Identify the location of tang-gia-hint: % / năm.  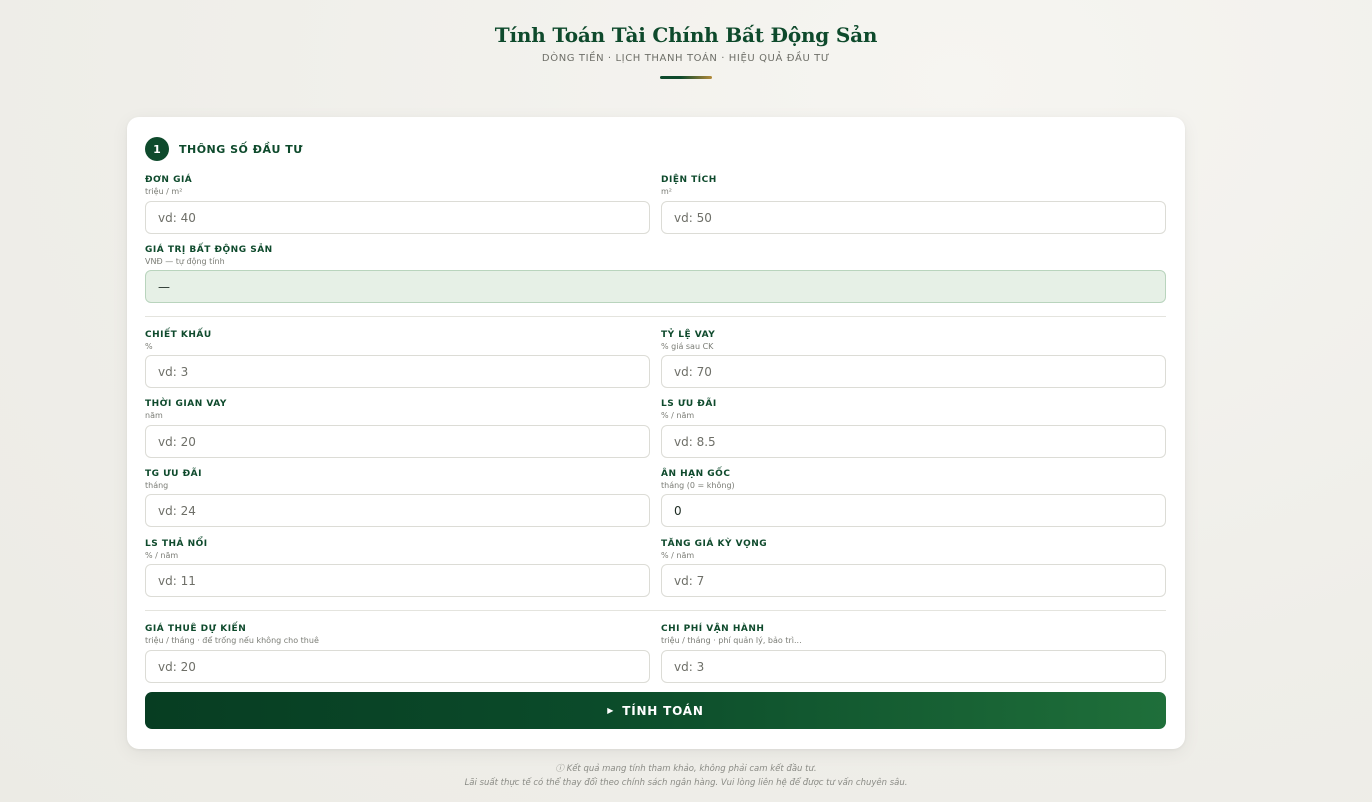
(678, 555).